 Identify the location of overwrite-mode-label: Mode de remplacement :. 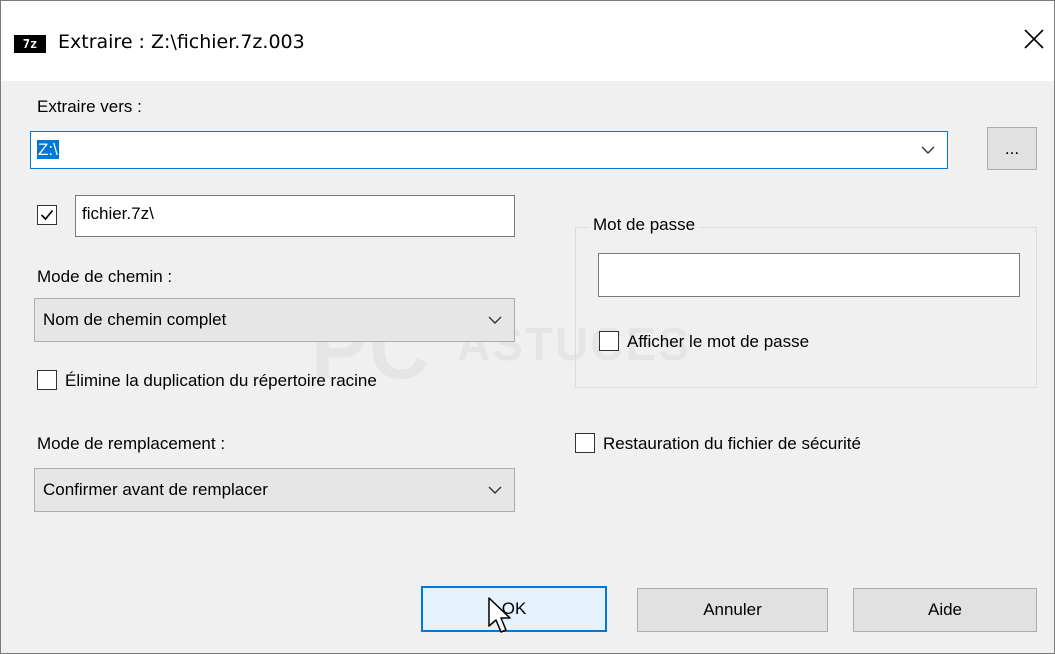
(131, 443).